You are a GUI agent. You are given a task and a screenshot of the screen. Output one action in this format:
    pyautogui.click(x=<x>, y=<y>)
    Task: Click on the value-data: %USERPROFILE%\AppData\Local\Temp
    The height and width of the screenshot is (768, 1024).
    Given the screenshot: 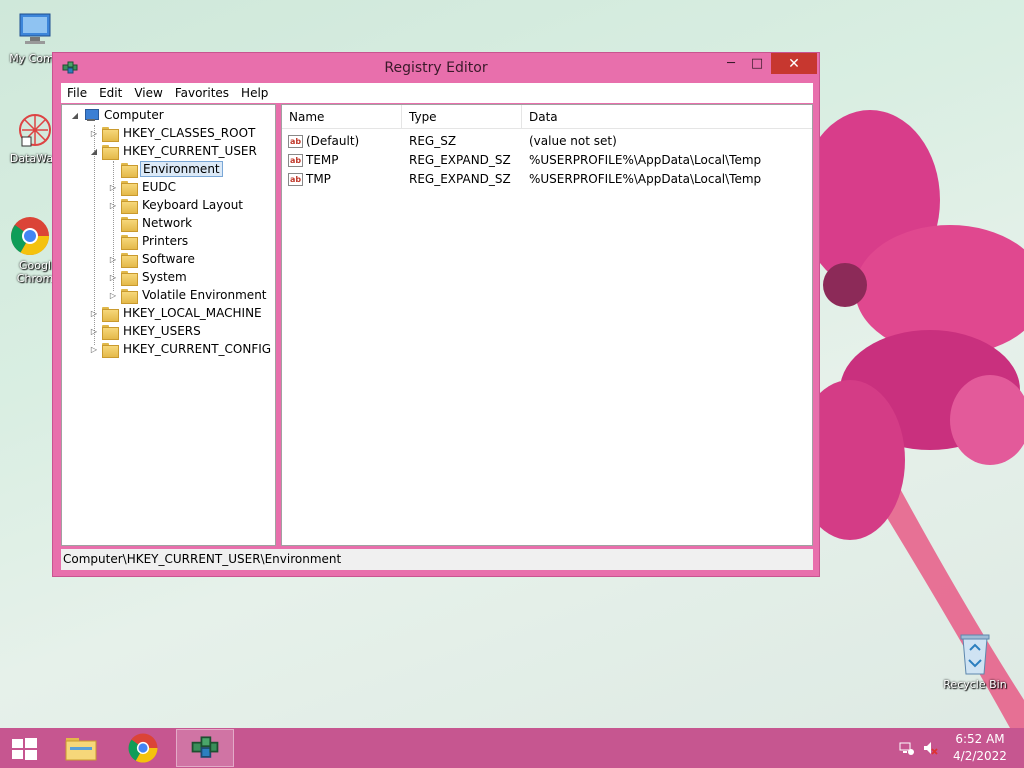 What is the action you would take?
    pyautogui.click(x=645, y=159)
    